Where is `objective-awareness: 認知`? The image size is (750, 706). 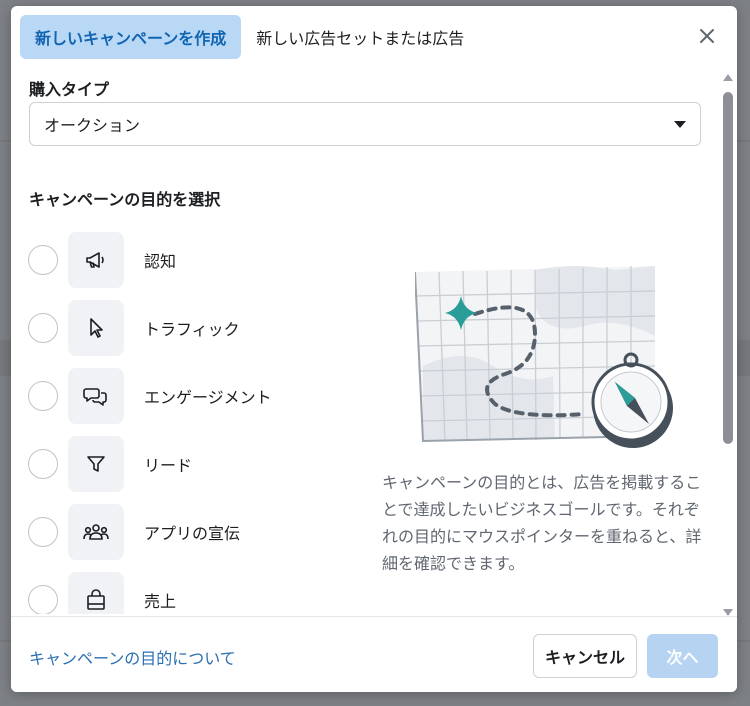
objective-awareness: 認知 is located at coordinates (177, 260).